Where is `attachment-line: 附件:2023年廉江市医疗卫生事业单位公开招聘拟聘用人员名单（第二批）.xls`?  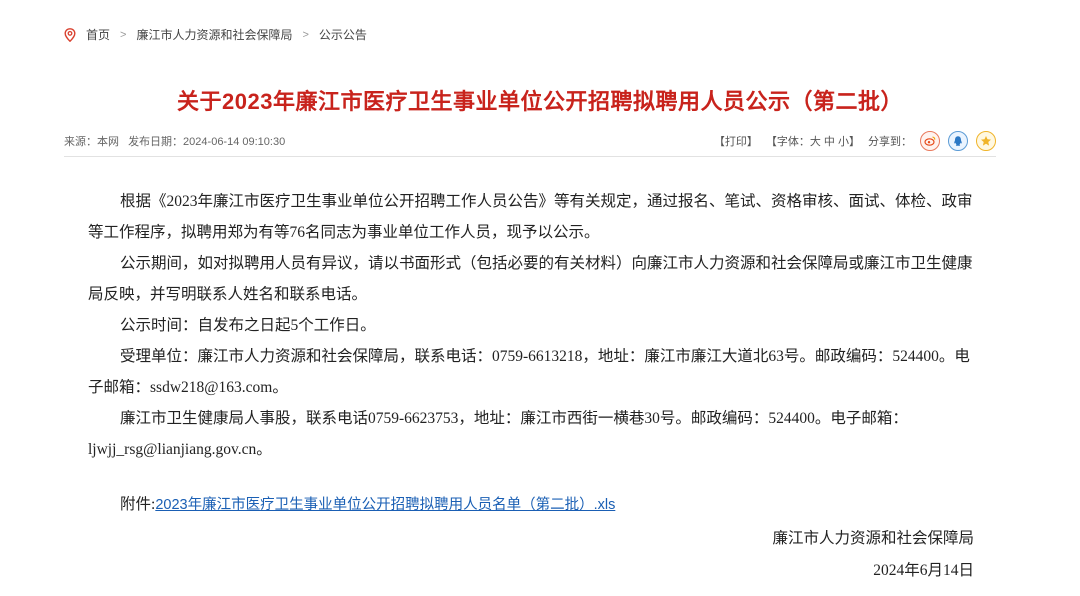
attachment-line: 附件:2023年廉江市医疗卫生事业单位公开招聘拟聘用人员名单（第二批）.xls is located at coordinates (533, 505).